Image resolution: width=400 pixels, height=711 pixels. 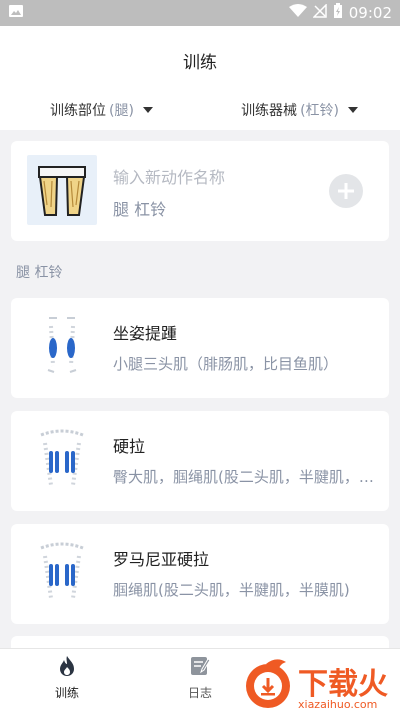 What do you see at coordinates (16, 13) in the screenshot?
I see `image-icon` at bounding box center [16, 13].